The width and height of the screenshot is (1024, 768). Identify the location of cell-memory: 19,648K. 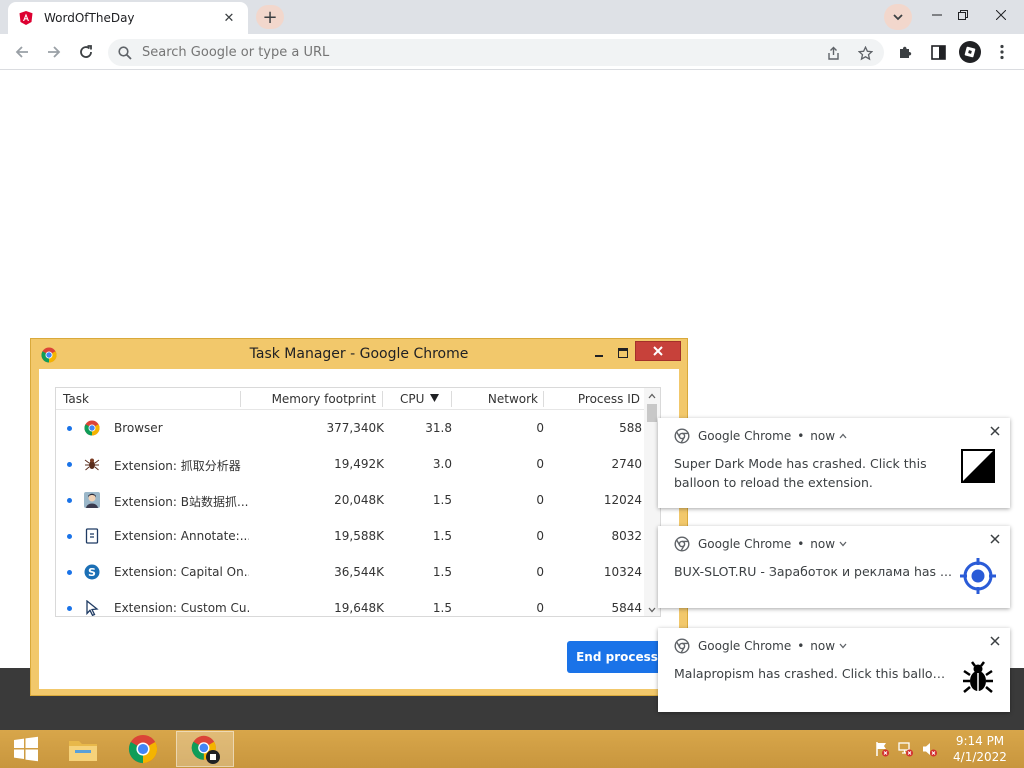
(359, 608).